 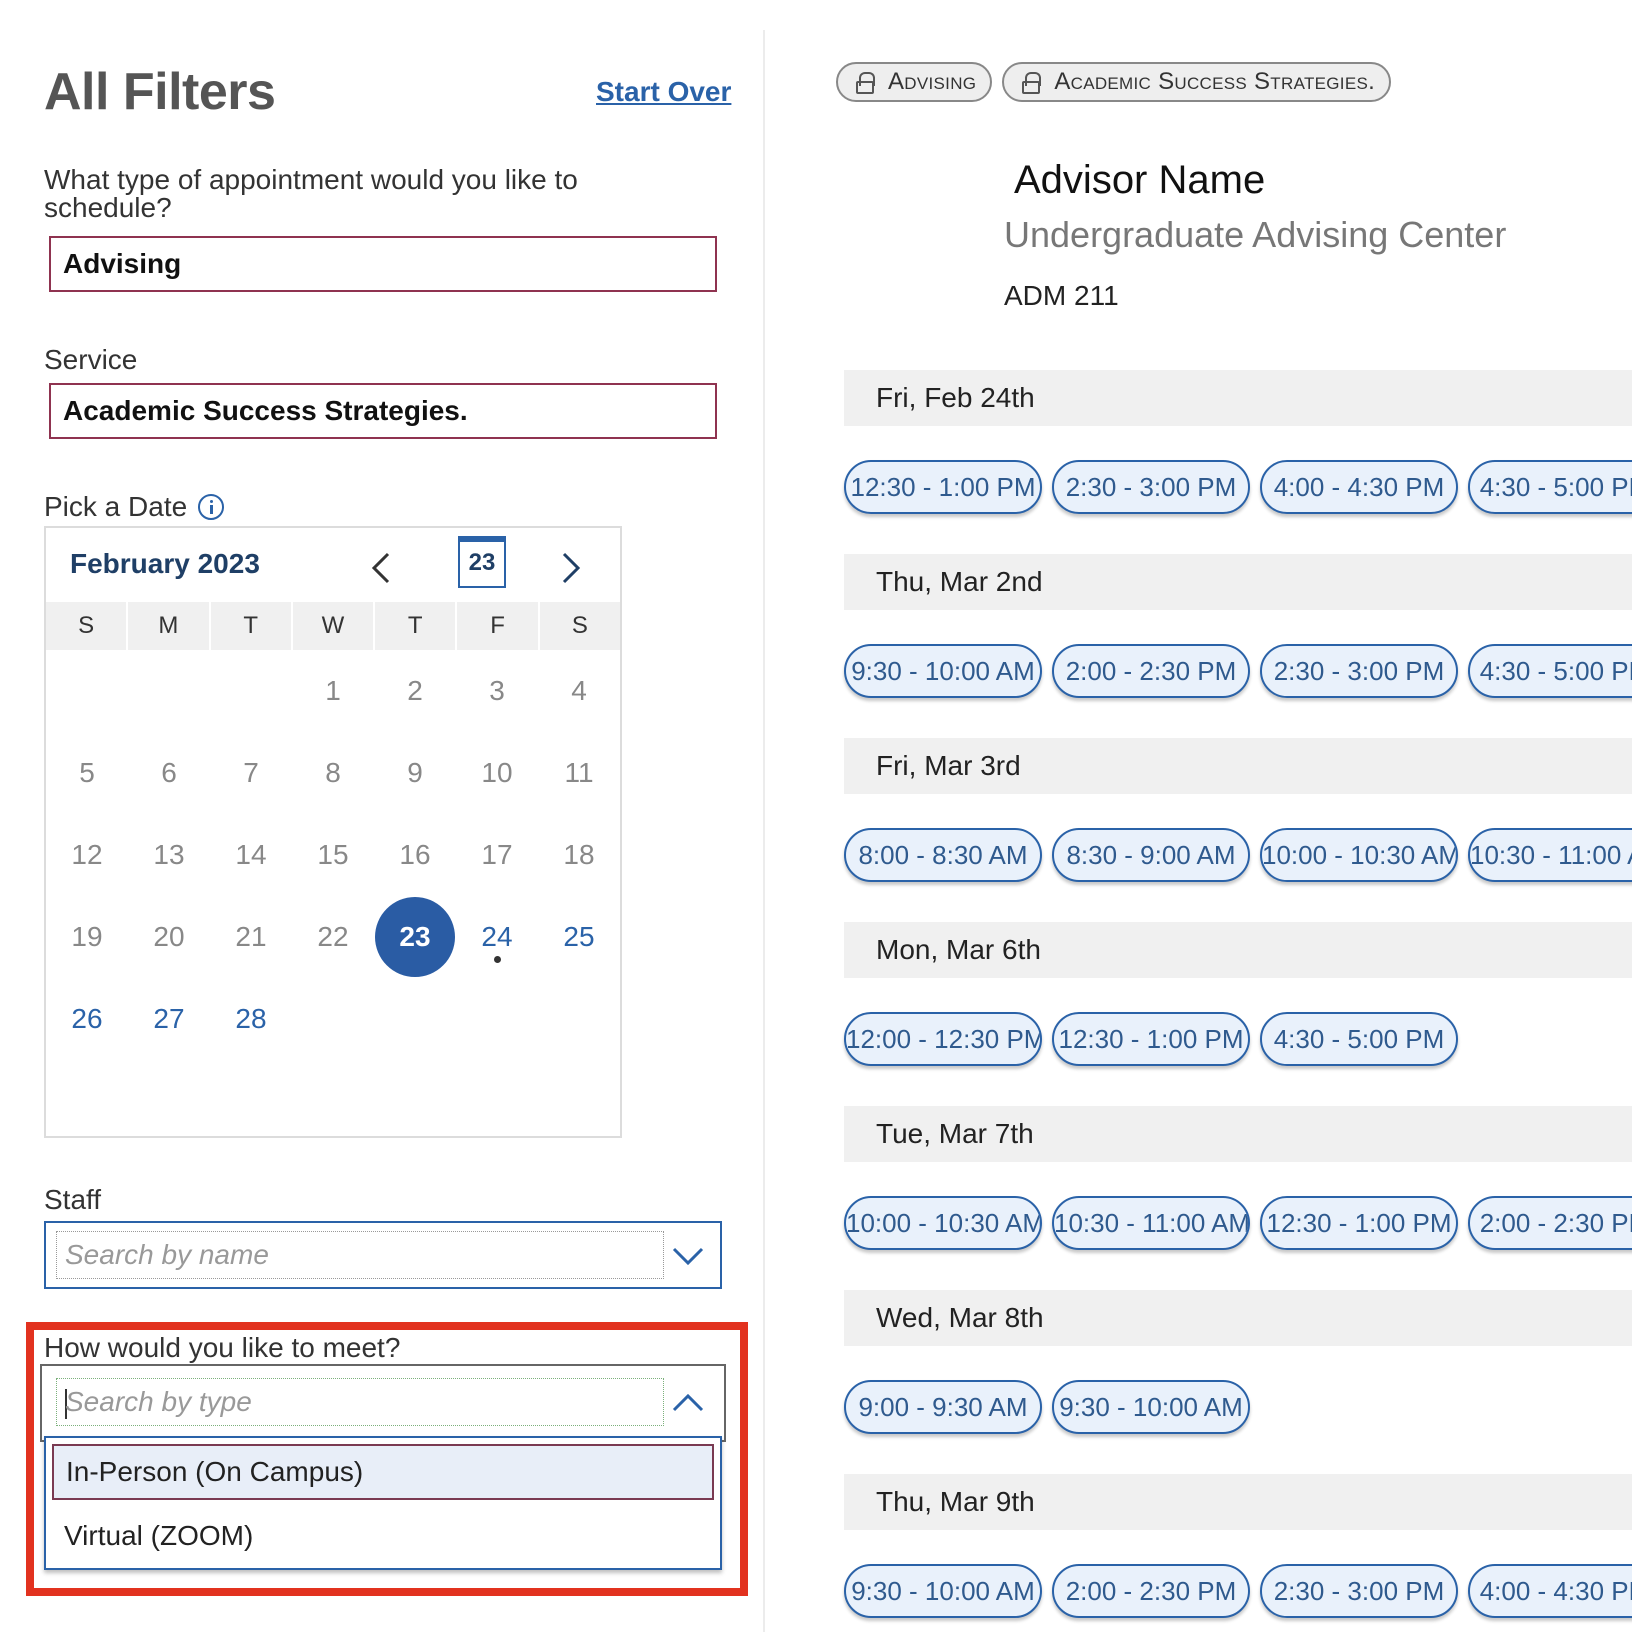 What do you see at coordinates (1238, 582) in the screenshot?
I see `day-header: Thu, Mar 2nd` at bounding box center [1238, 582].